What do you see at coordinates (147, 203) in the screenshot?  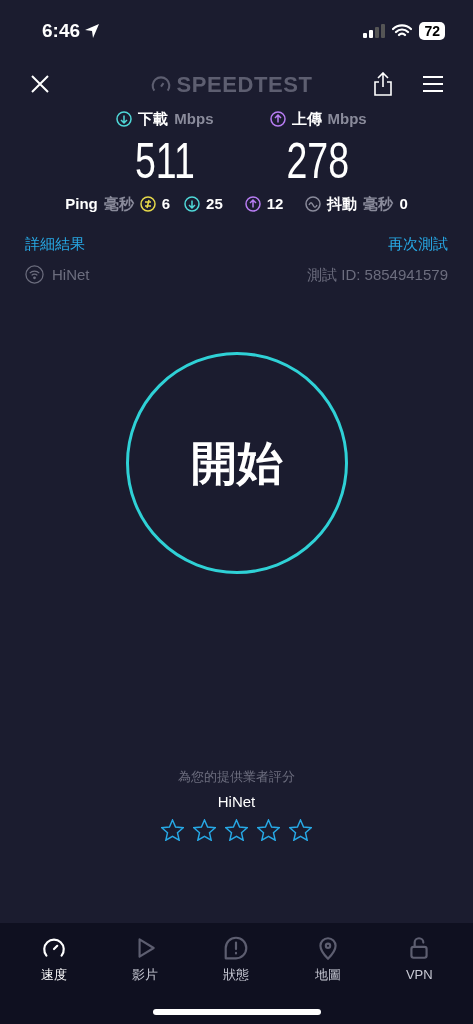 I see `idle-ping-icon` at bounding box center [147, 203].